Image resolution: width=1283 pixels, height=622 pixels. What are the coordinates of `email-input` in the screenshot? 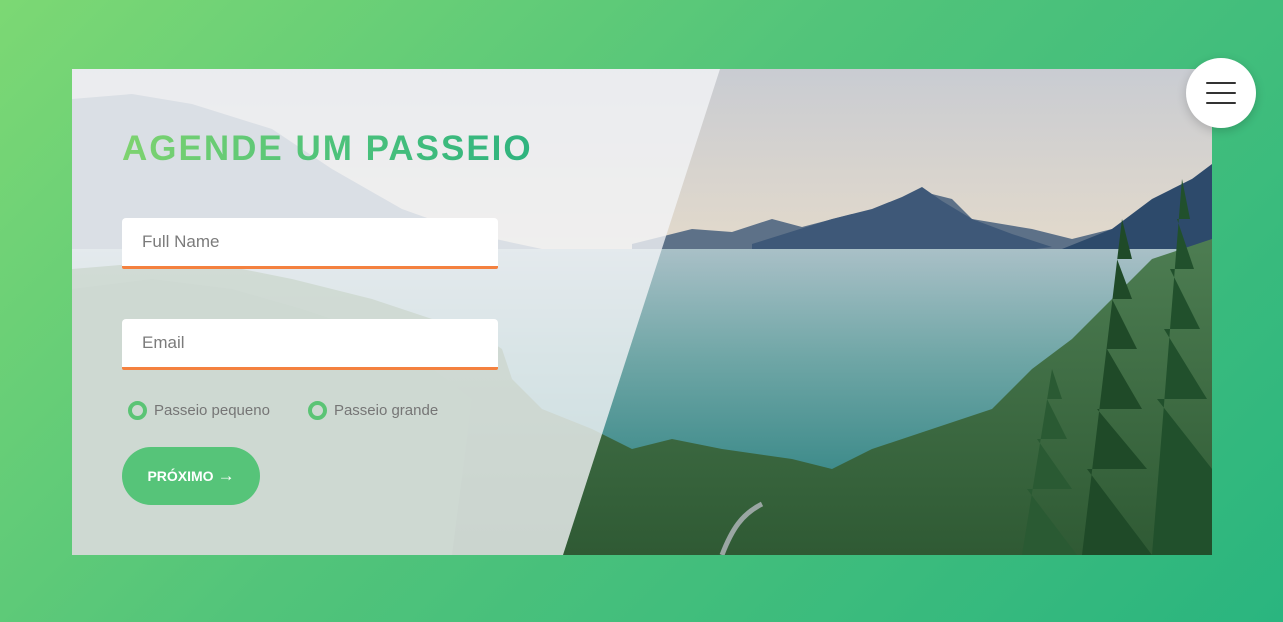 It's located at (310, 344).